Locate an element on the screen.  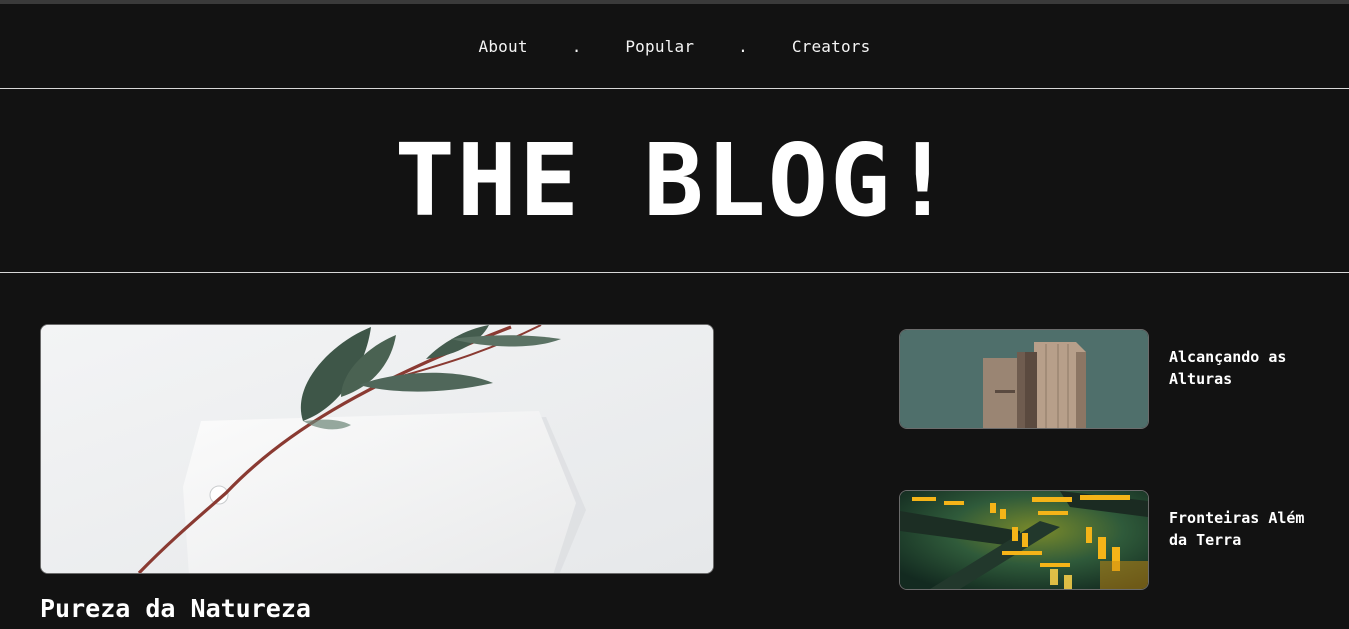
nav-link-popular: Popular is located at coordinates (659, 46).